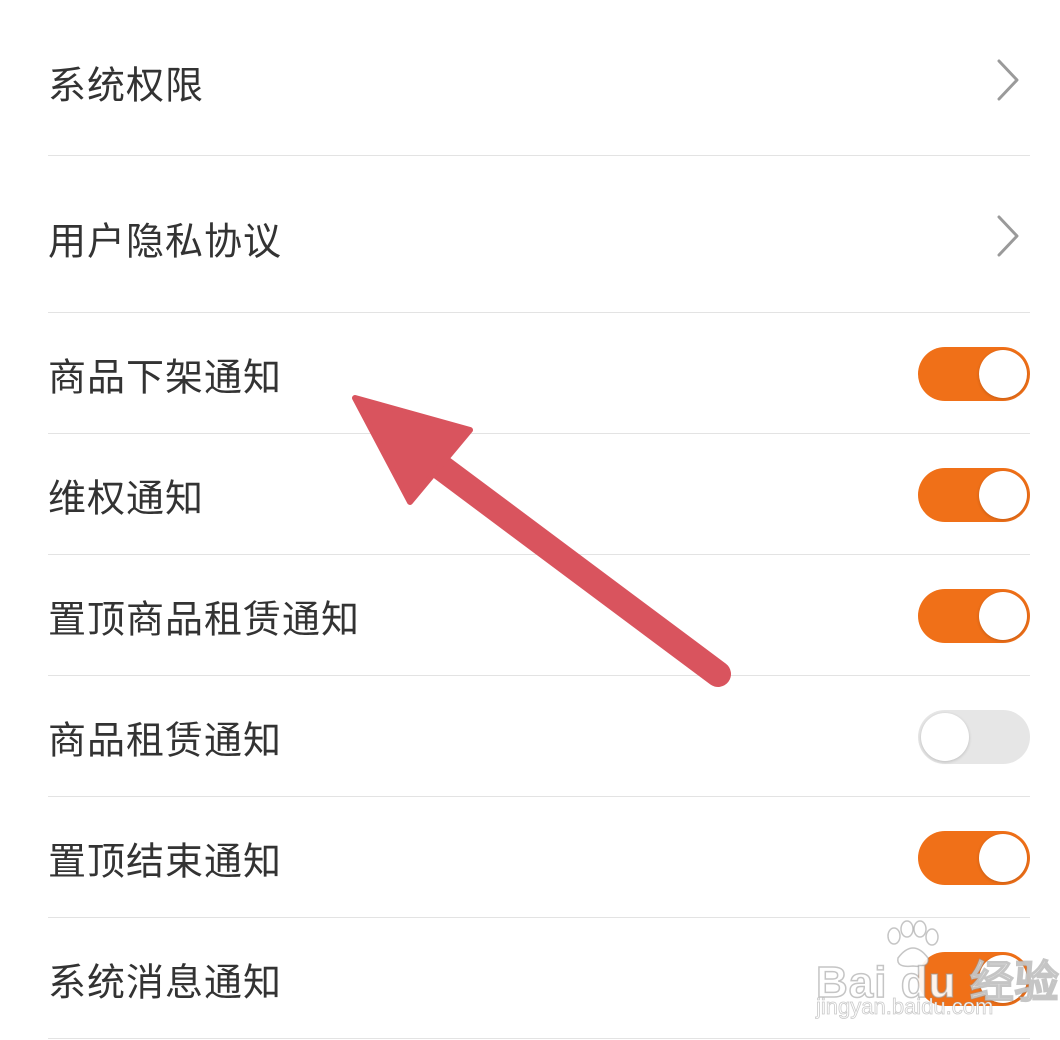  What do you see at coordinates (530, 615) in the screenshot?
I see `settings-item-pinned-product-rental-notice: 置顶商品租赁通知` at bounding box center [530, 615].